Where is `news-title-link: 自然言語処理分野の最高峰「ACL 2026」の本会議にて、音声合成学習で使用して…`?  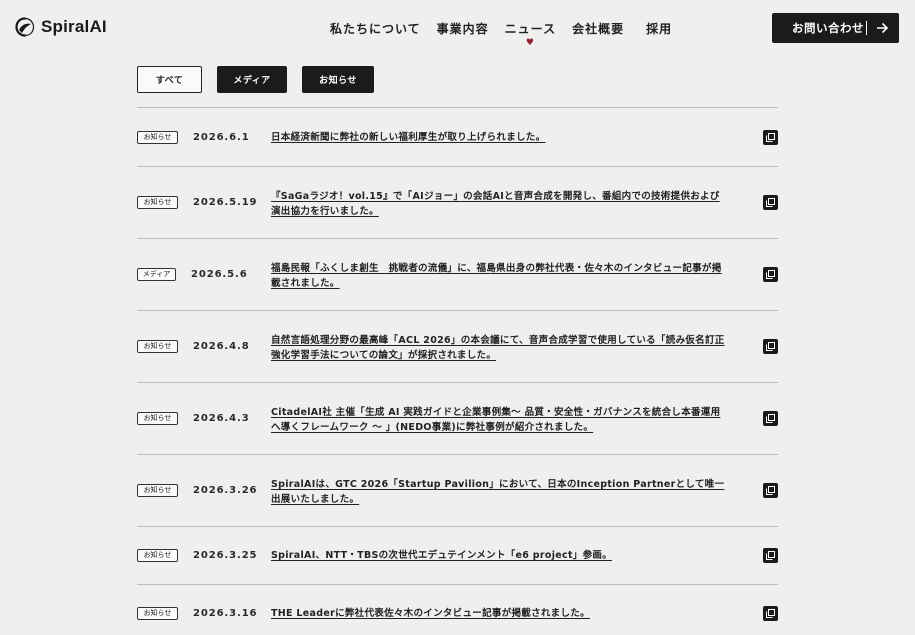 news-title-link: 自然言語処理分野の最高峰「ACL 2026」の本会議にて、音声合成学習で使用して… is located at coordinates (498, 348).